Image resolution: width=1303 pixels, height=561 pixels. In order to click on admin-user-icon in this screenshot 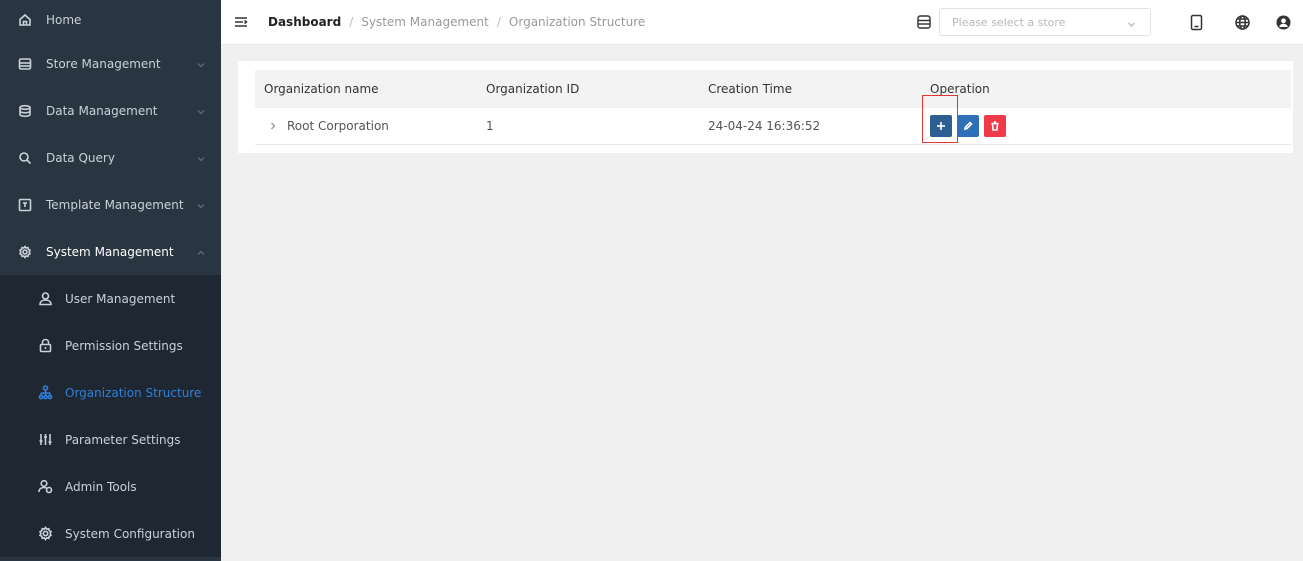, I will do `click(45, 487)`.